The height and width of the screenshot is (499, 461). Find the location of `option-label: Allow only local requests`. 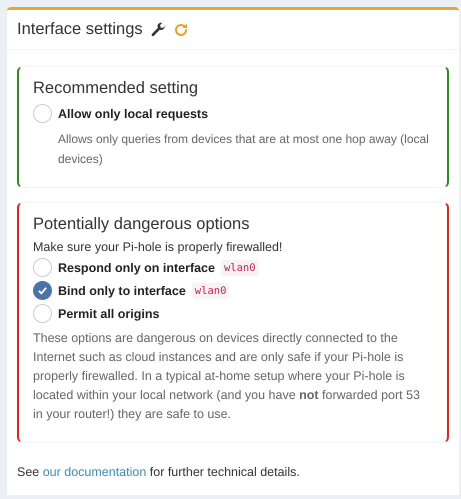

option-label: Allow only local requests is located at coordinates (133, 113).